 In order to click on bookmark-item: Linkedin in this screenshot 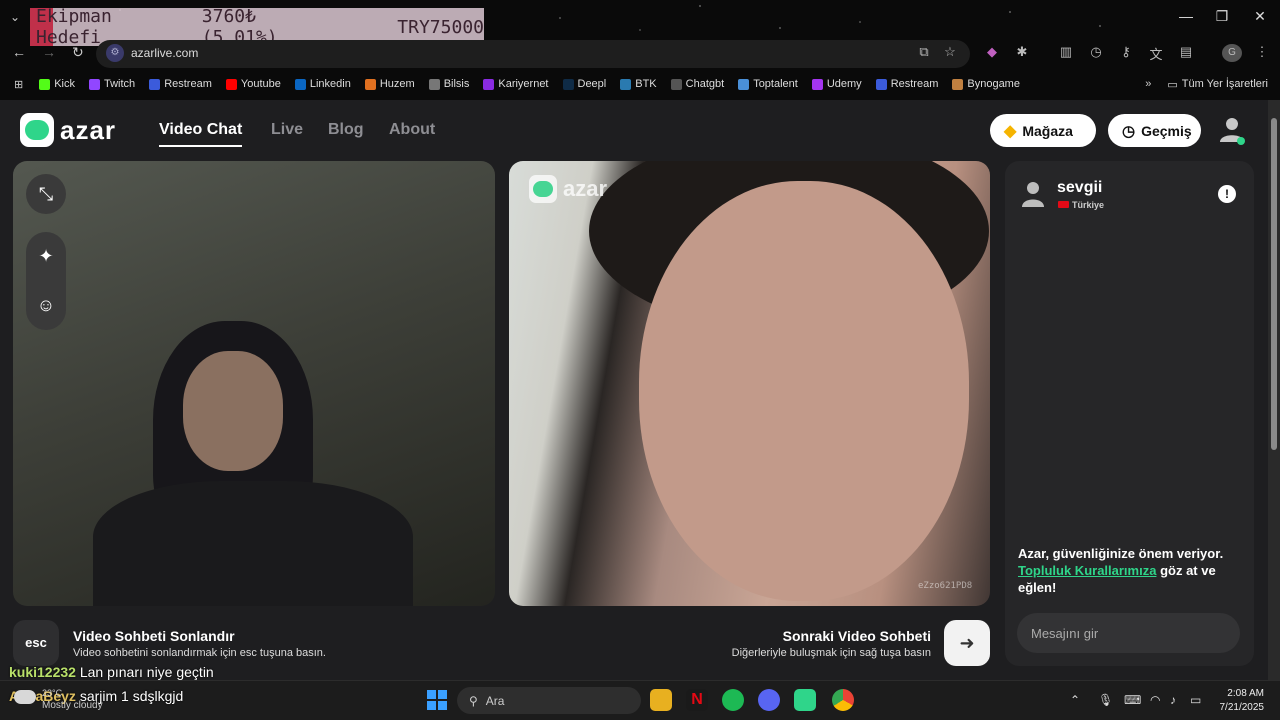, I will do `click(322, 84)`.